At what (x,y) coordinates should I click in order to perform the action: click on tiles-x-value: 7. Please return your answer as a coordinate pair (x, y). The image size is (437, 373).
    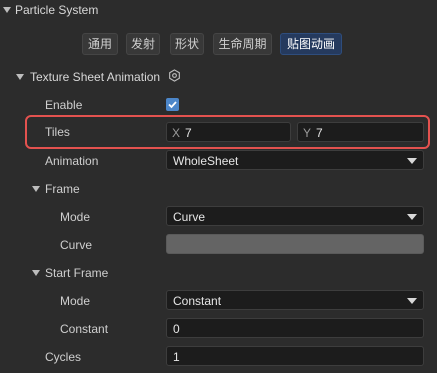
    Looking at the image, I should click on (188, 133).